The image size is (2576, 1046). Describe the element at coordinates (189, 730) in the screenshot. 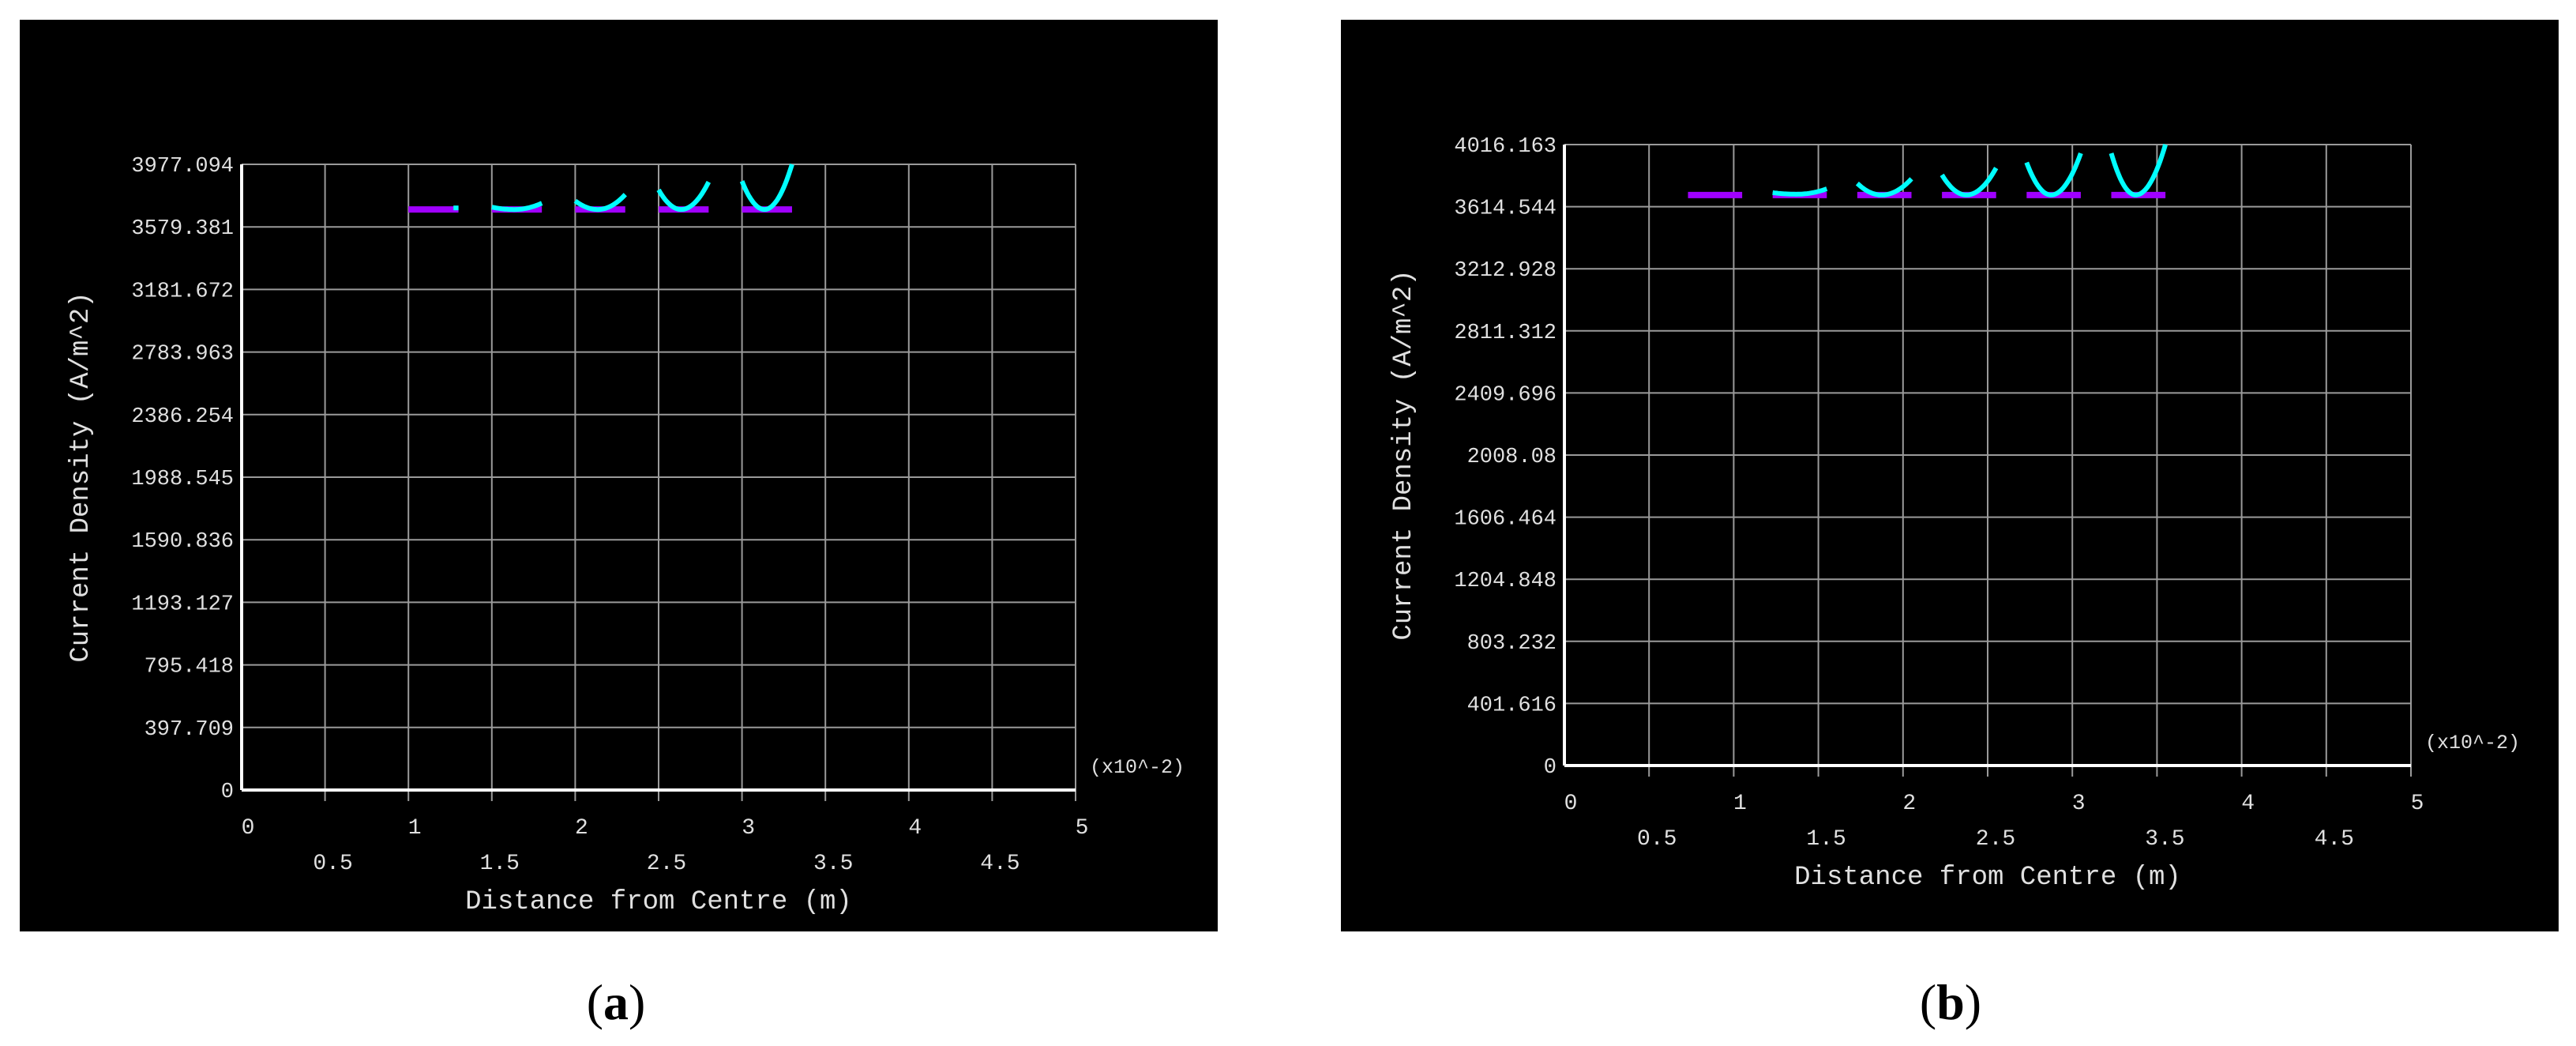

I see `y-tick-label: 397.709` at that location.